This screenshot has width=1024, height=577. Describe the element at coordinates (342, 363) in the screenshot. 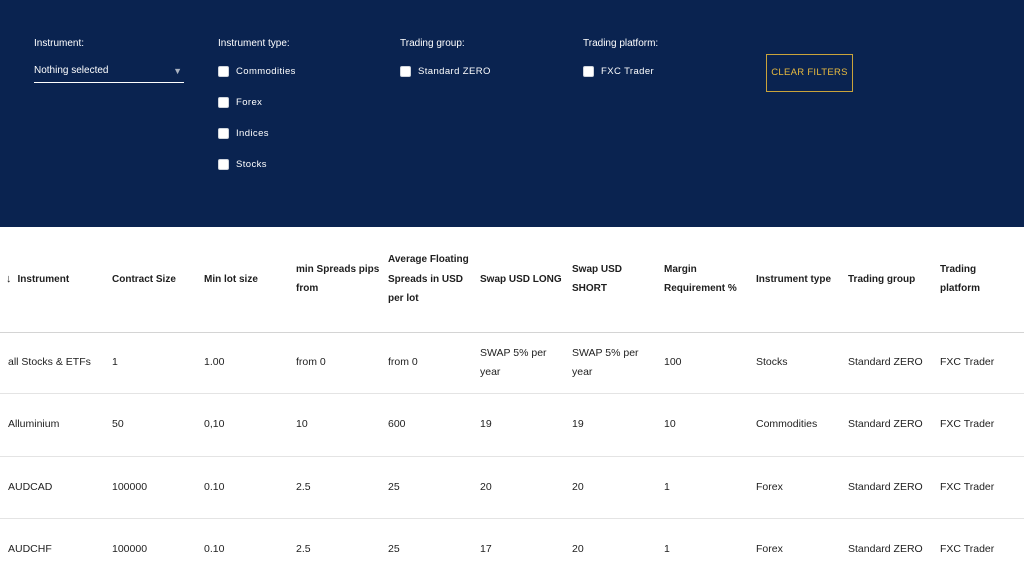

I see `cell-min-spreads: from 0` at that location.